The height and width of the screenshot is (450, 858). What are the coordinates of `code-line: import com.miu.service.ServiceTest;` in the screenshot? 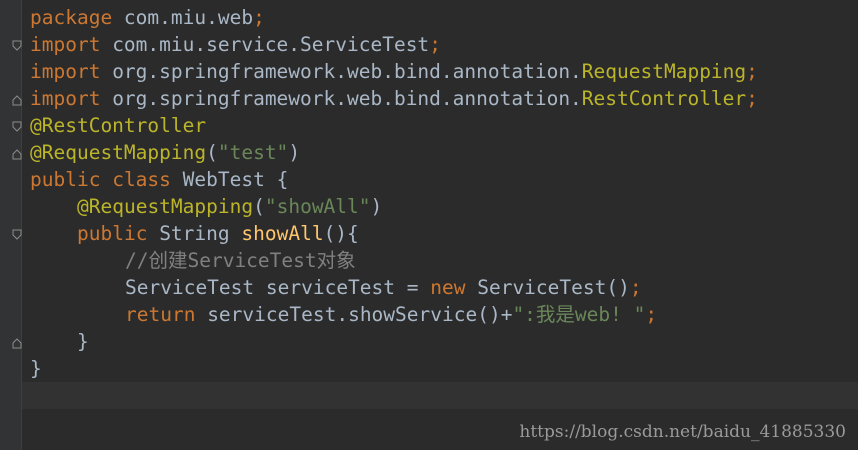 It's located at (235, 44).